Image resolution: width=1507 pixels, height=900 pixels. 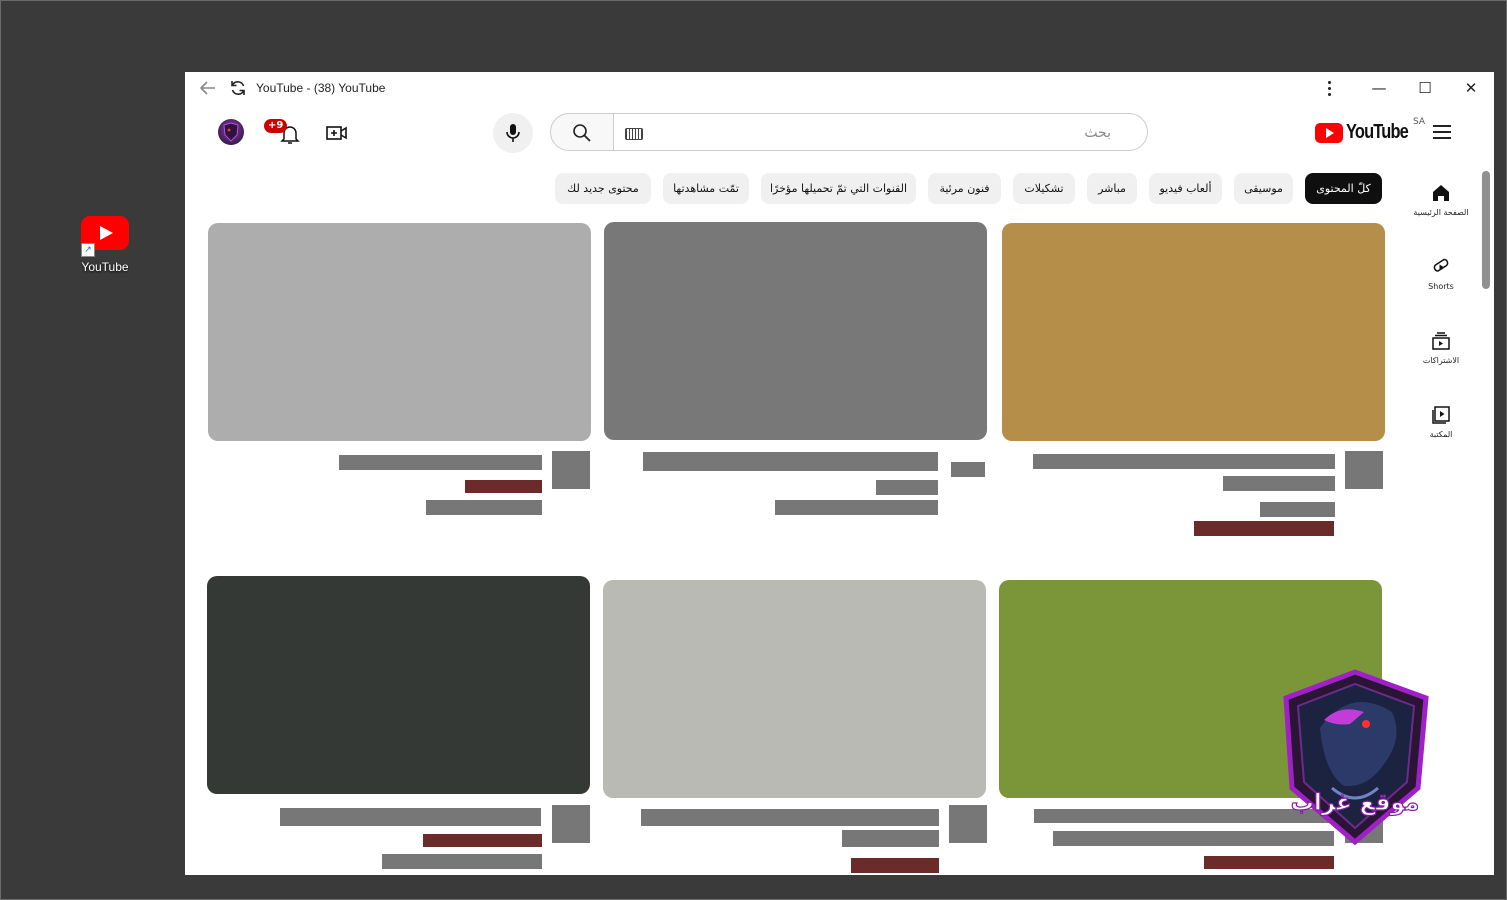 I want to click on search-button, so click(x=582, y=132).